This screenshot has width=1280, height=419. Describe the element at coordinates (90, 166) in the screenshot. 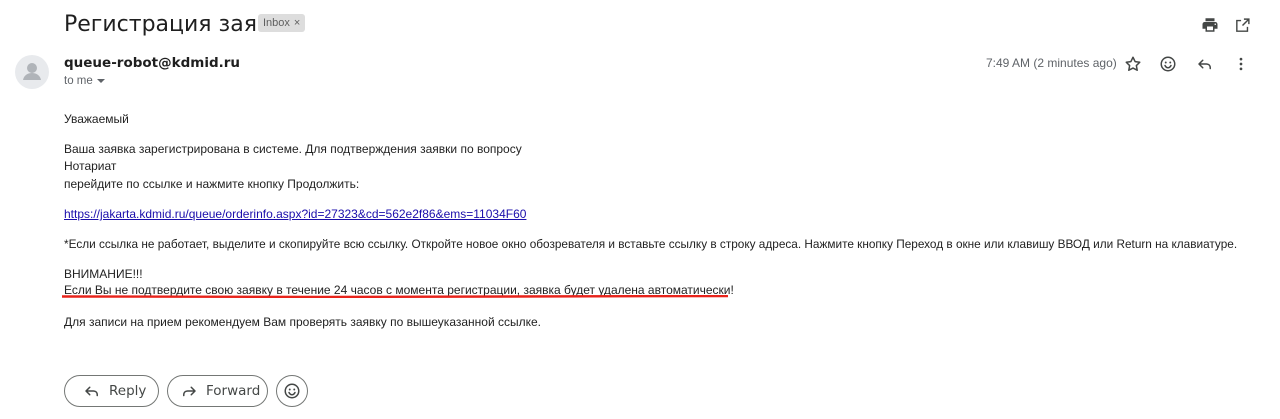

I see `body-line-2: Нотариат` at that location.